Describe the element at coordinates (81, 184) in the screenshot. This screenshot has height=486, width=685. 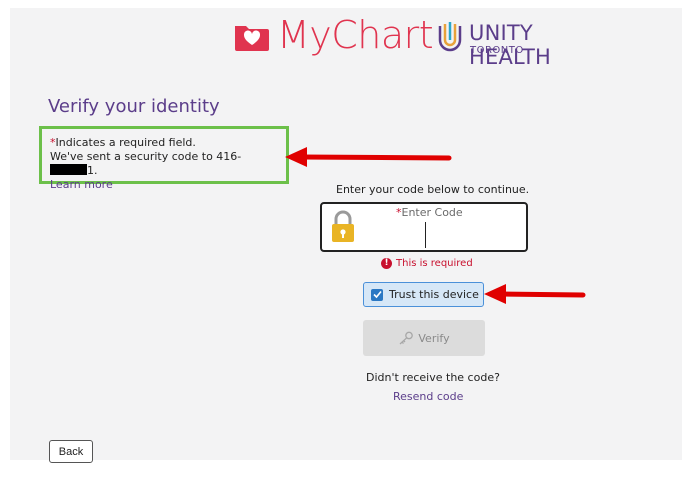
I see `learn-more-link: Learn more` at that location.